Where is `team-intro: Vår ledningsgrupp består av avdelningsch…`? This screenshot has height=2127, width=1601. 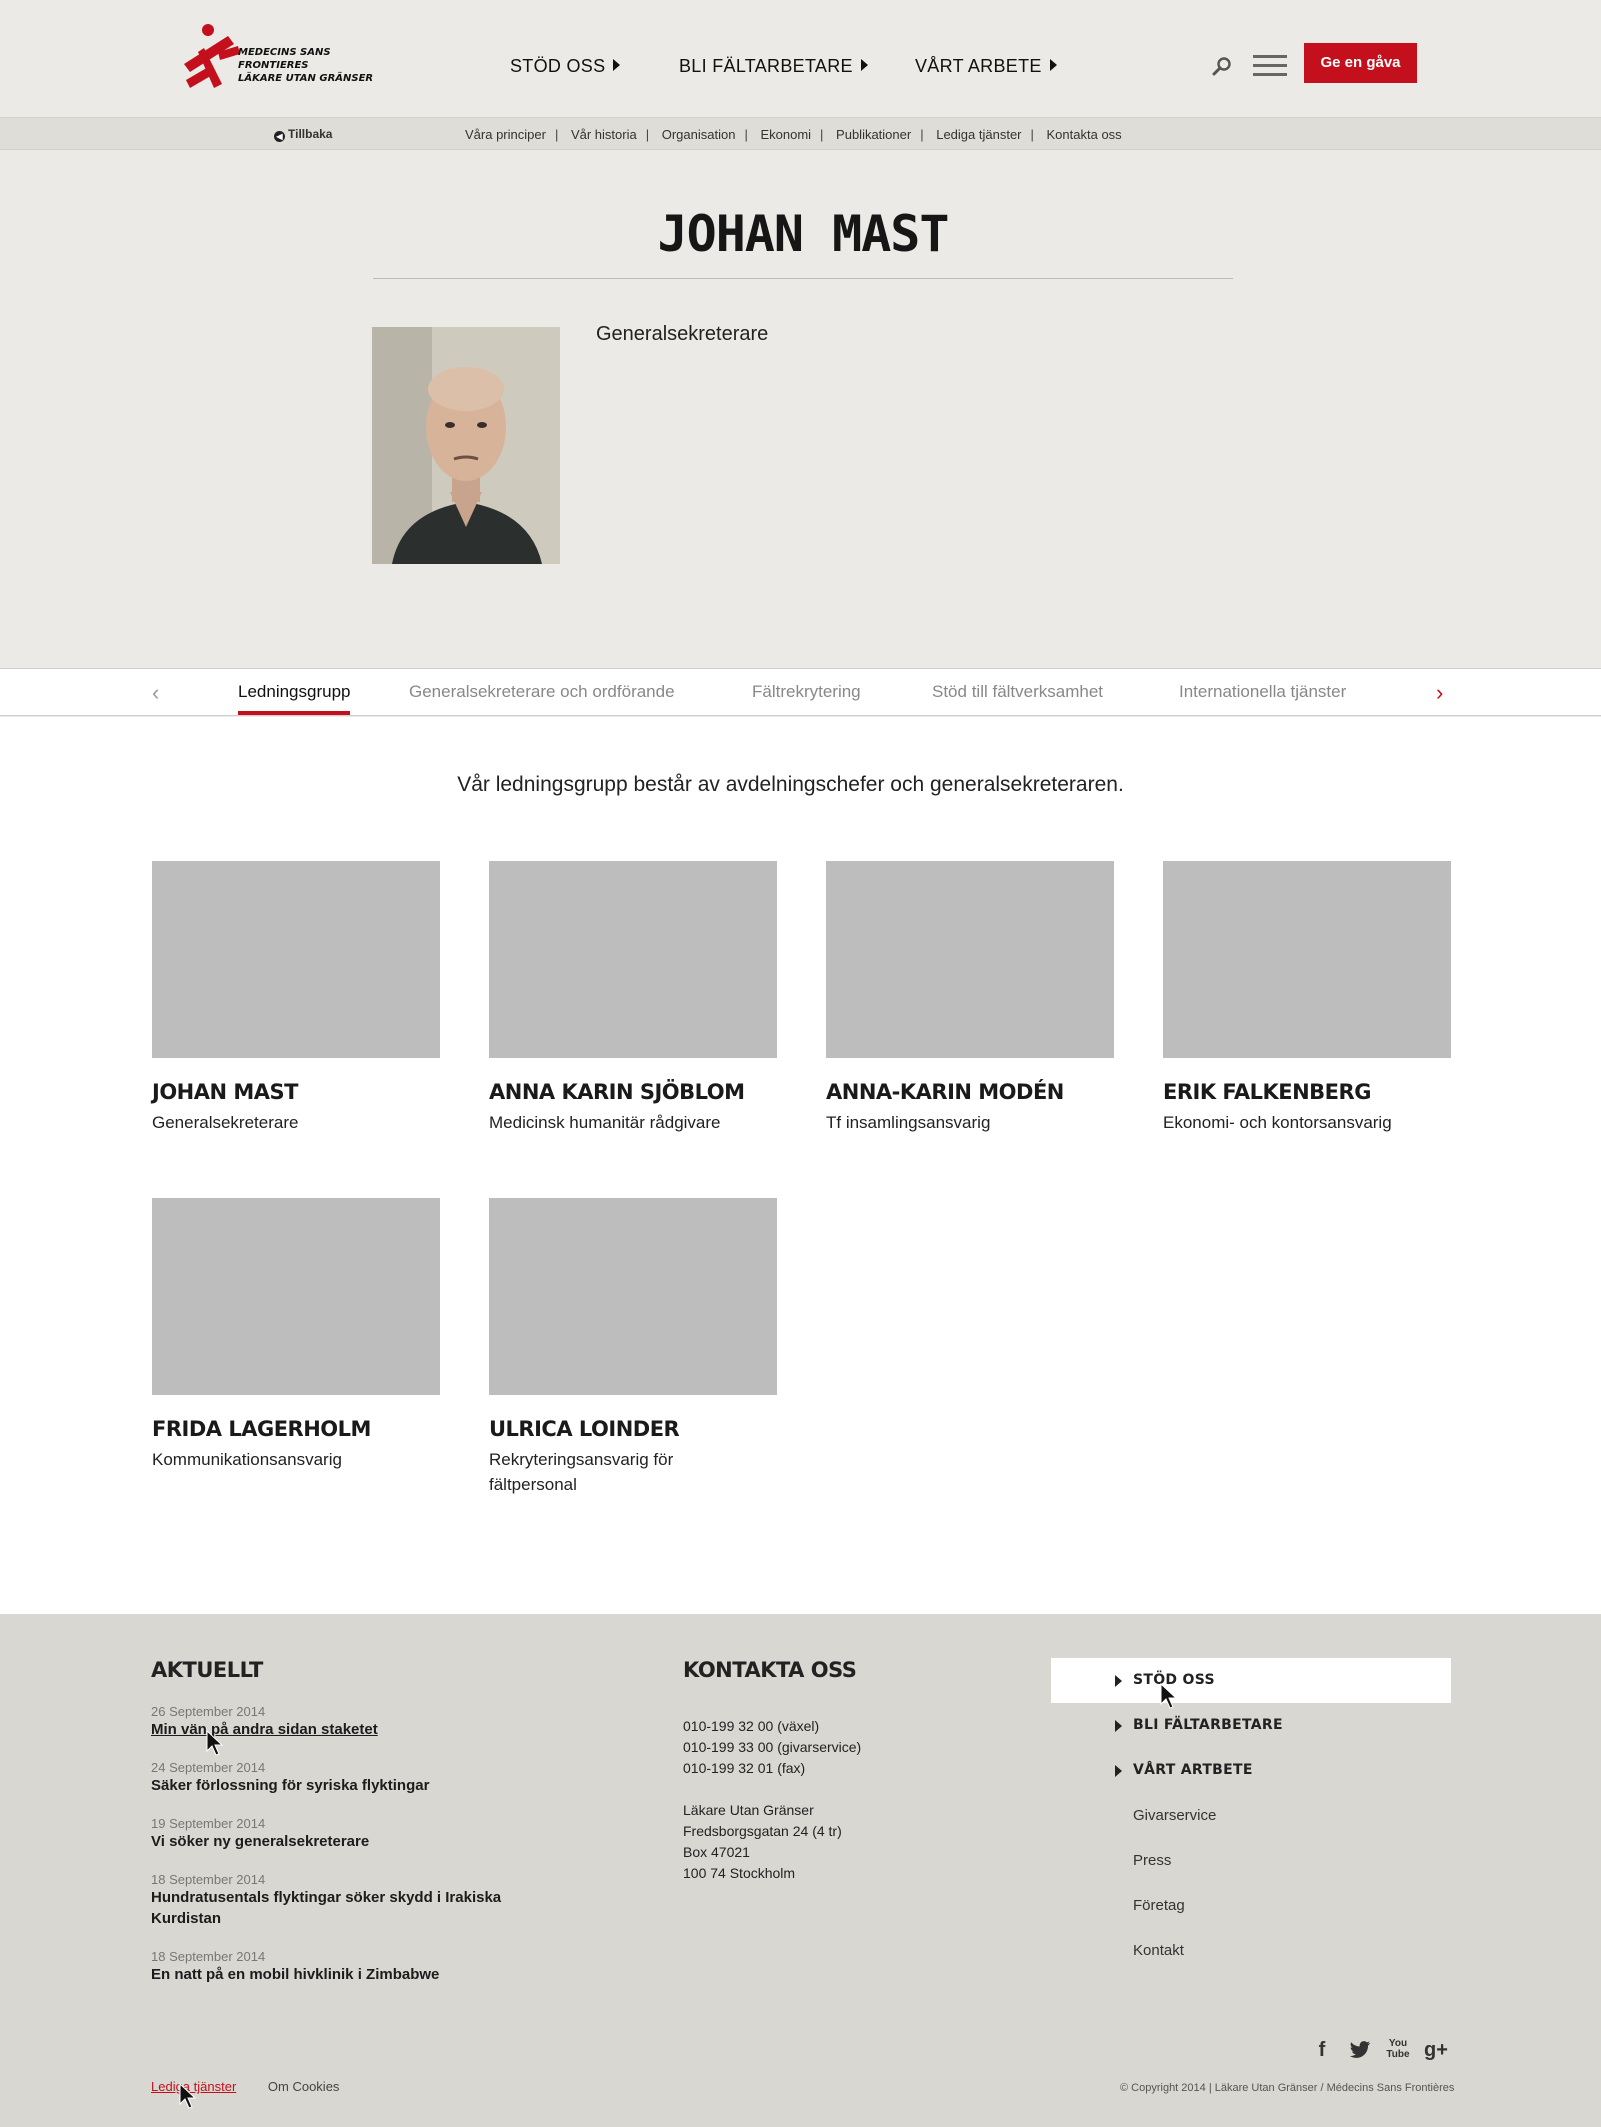
team-intro: Vår ledningsgrupp består av avdelningsch… is located at coordinates (790, 784).